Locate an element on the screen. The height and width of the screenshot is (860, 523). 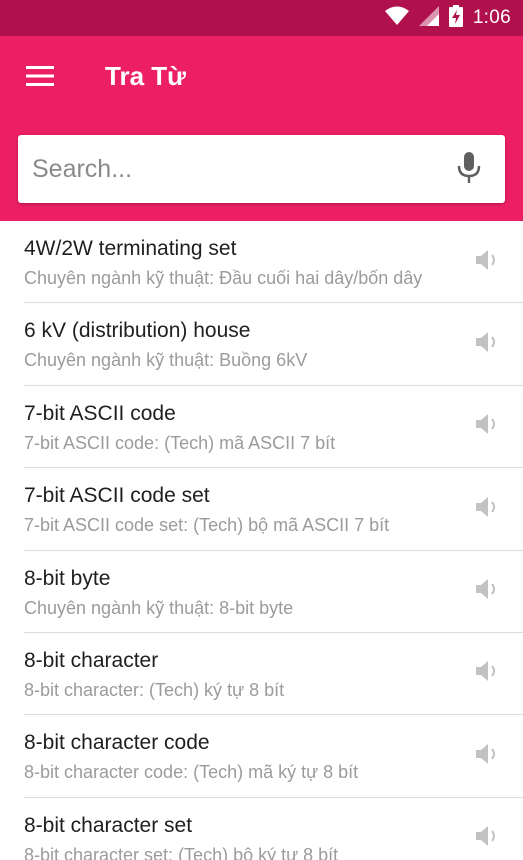
search-box is located at coordinates (261, 169).